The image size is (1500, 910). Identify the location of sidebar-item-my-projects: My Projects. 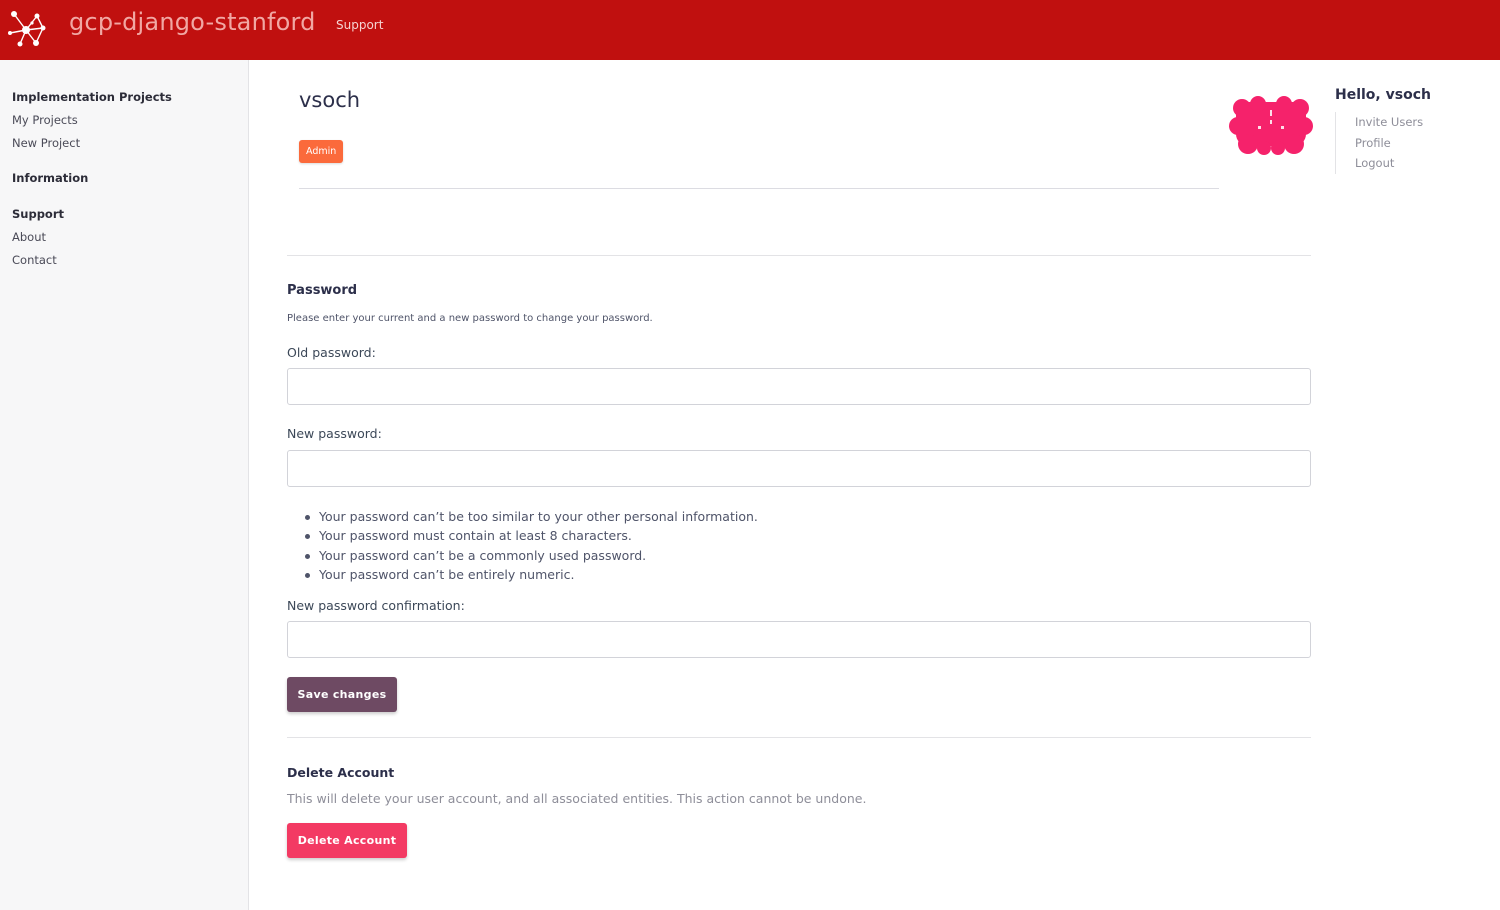
(45, 120).